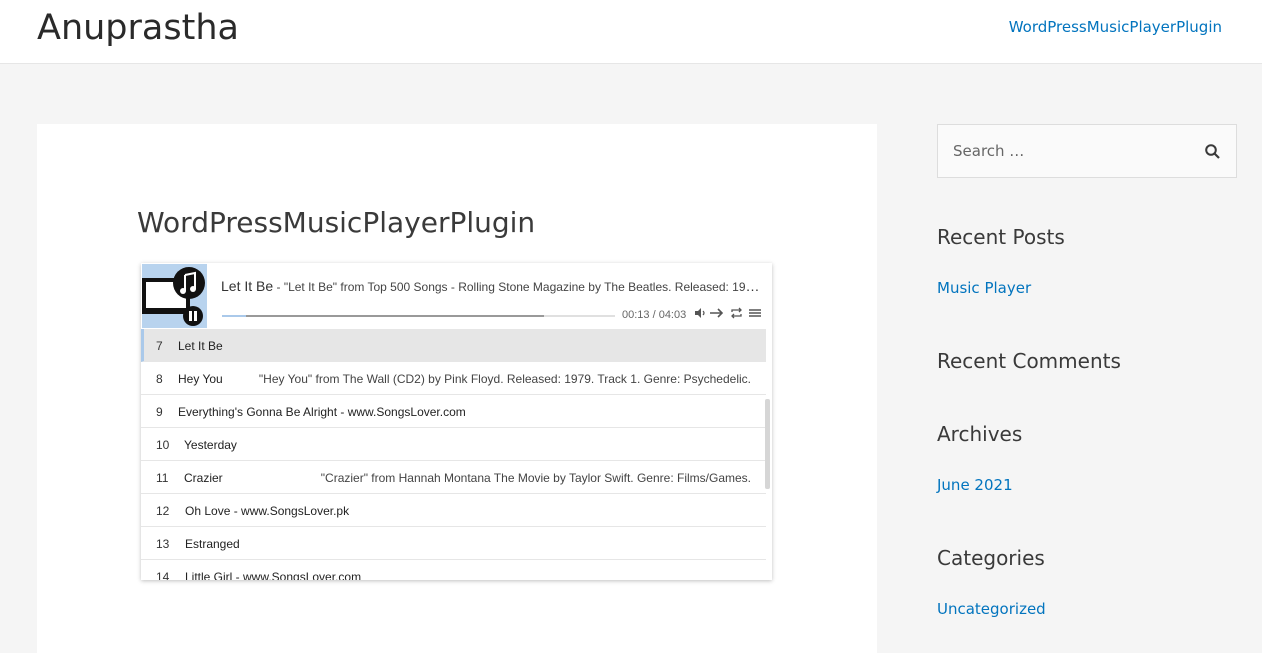  Describe the element at coordinates (210, 445) in the screenshot. I see `track-name: Yesterday` at that location.